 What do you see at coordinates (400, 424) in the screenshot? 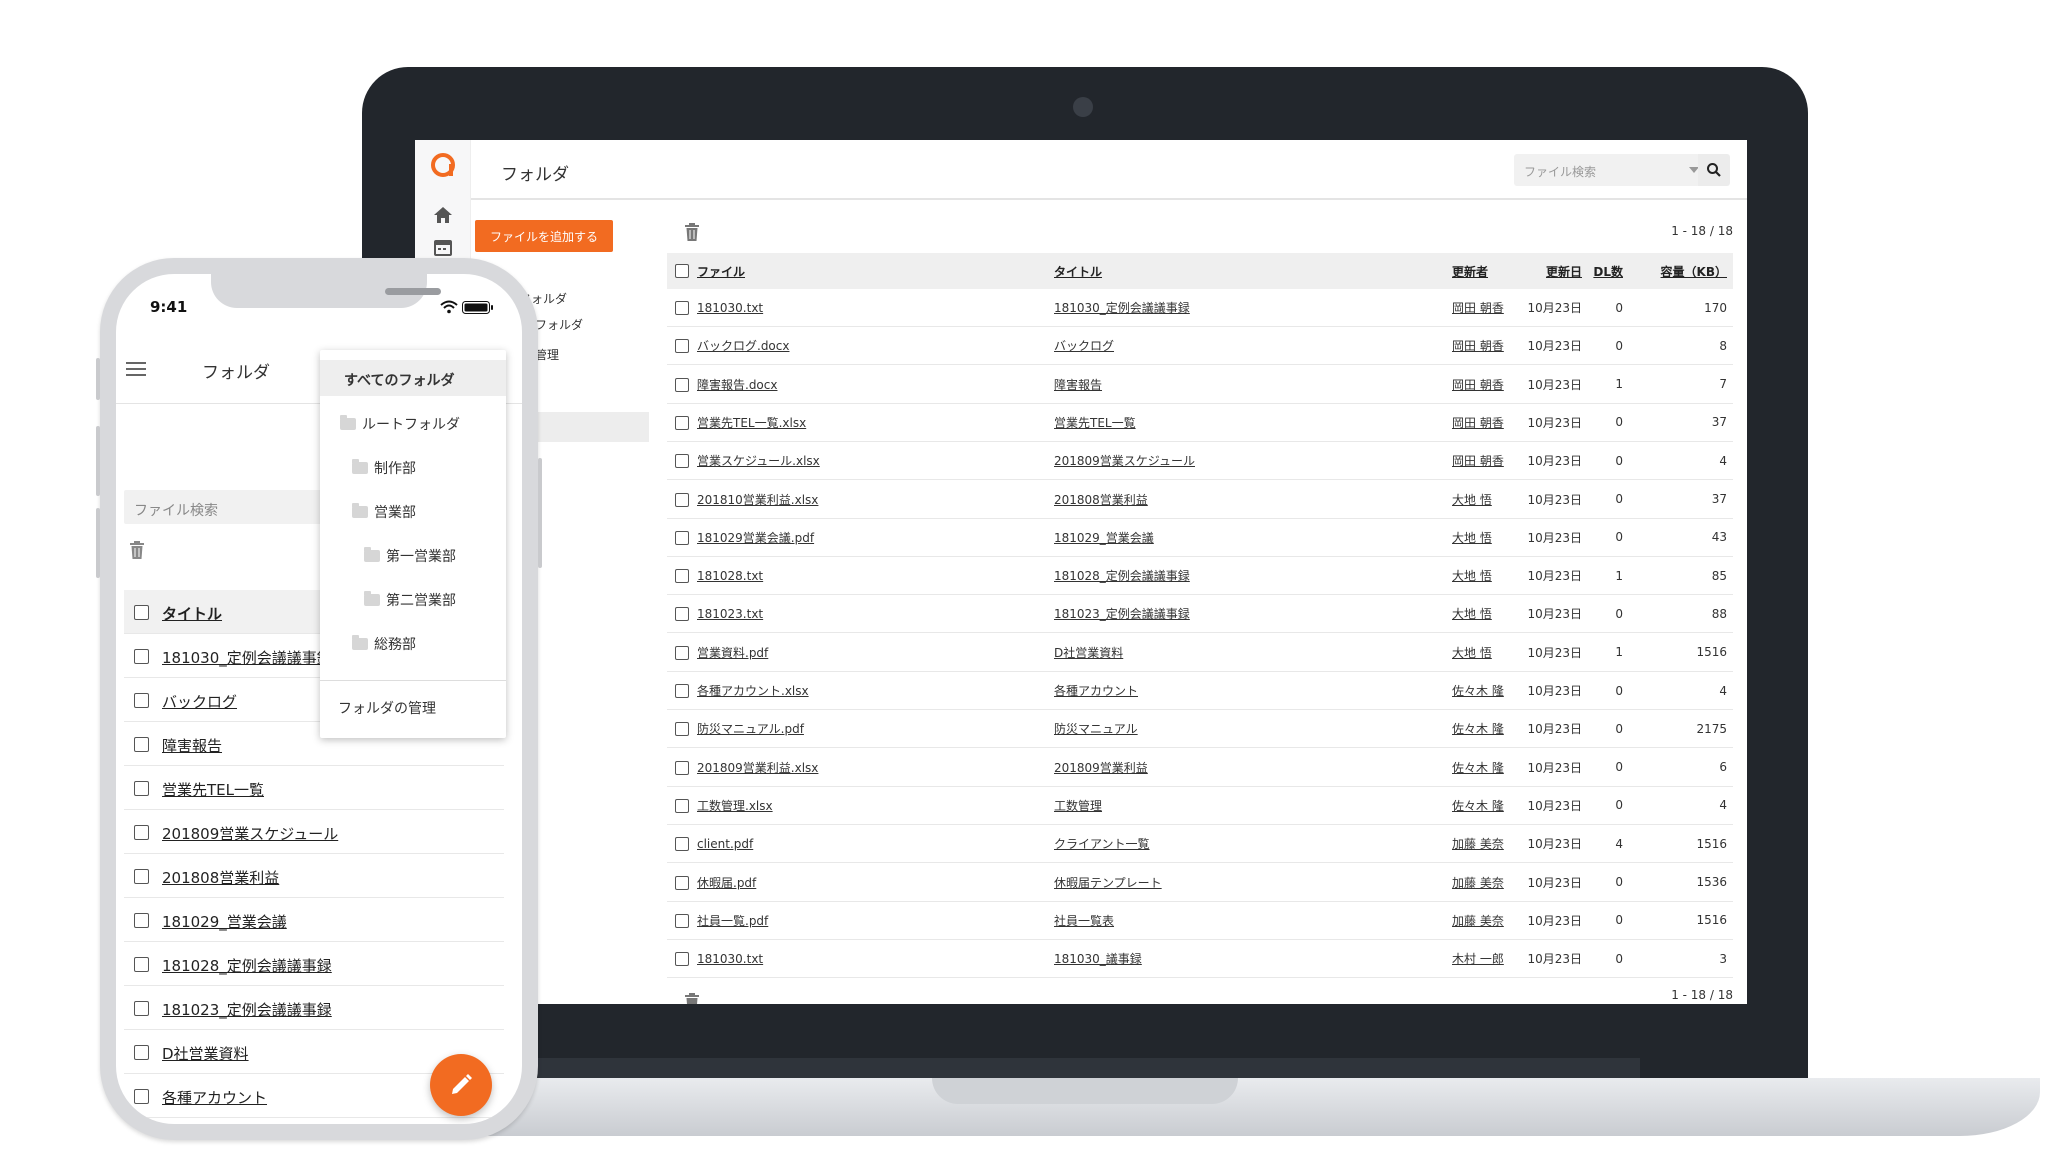
I see `dropdown-folder-item: ルートフォルダ` at bounding box center [400, 424].